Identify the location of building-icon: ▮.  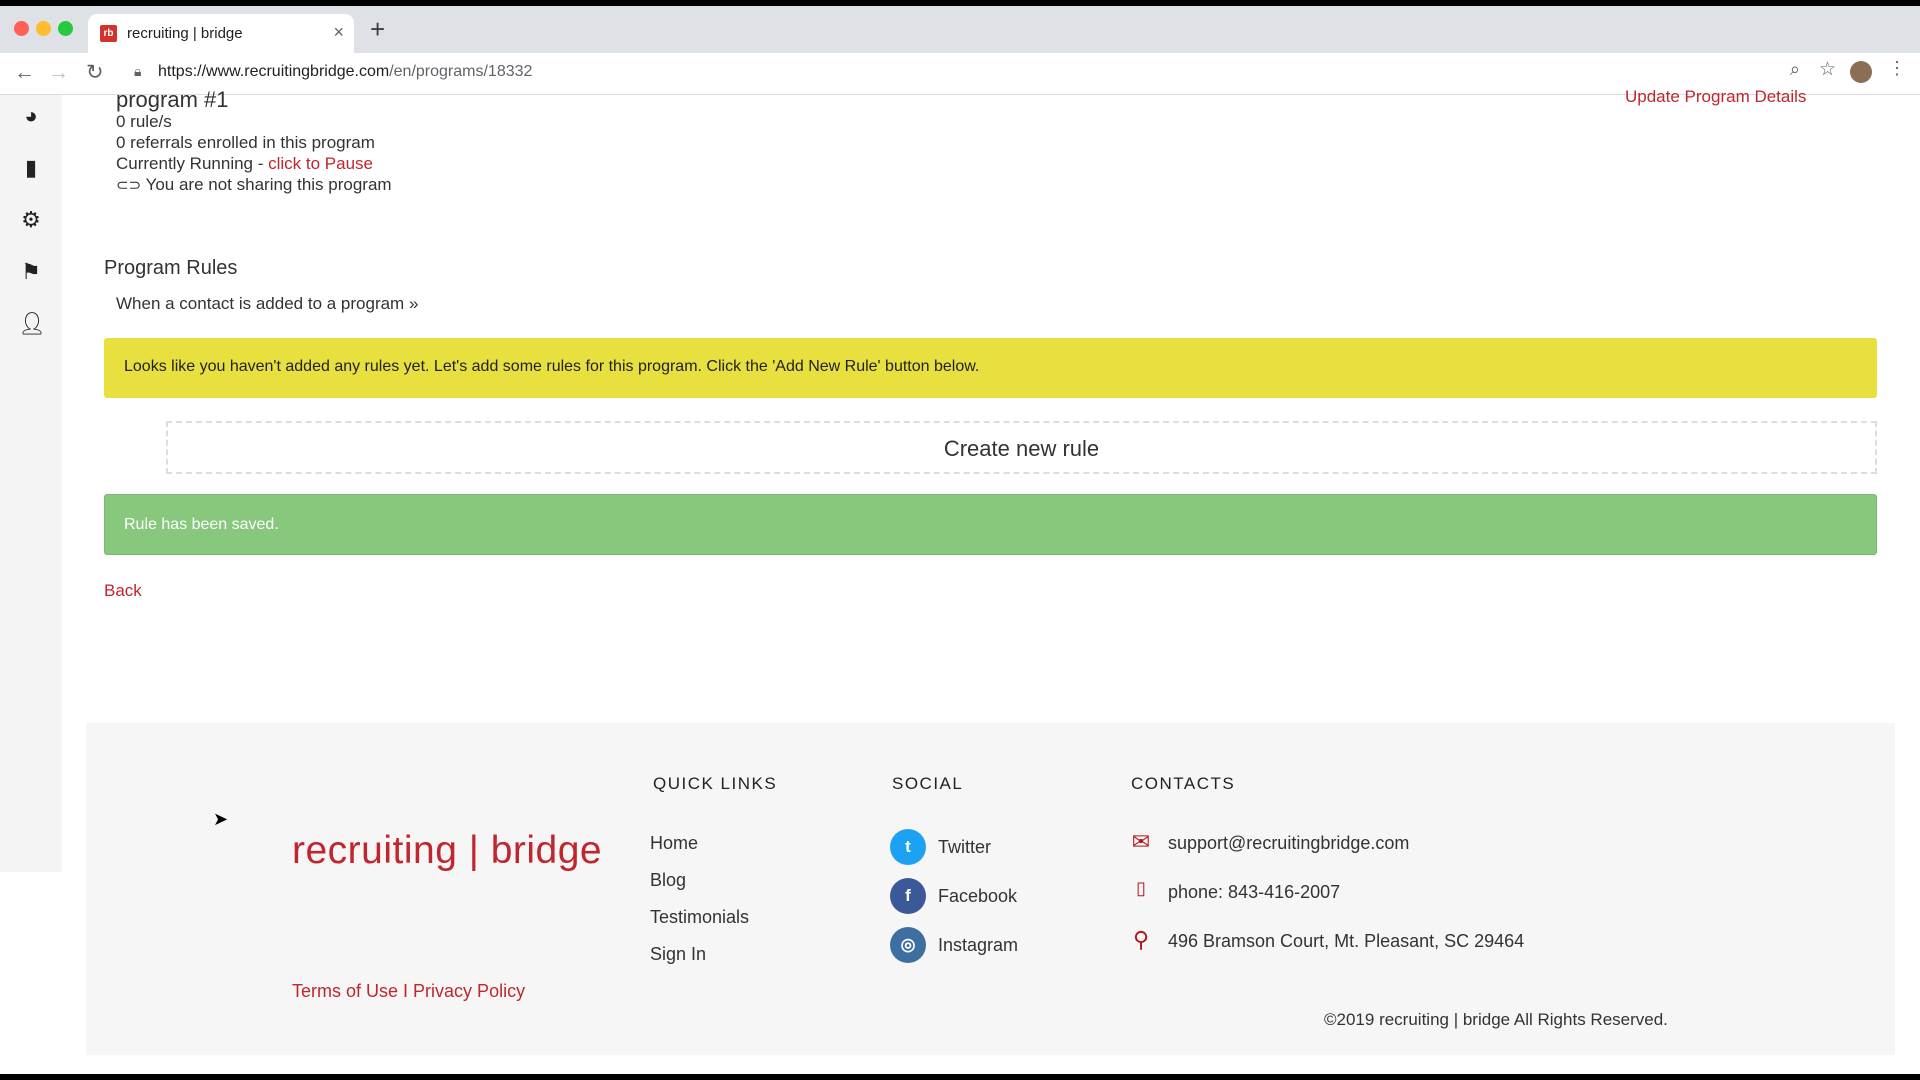
(31, 168).